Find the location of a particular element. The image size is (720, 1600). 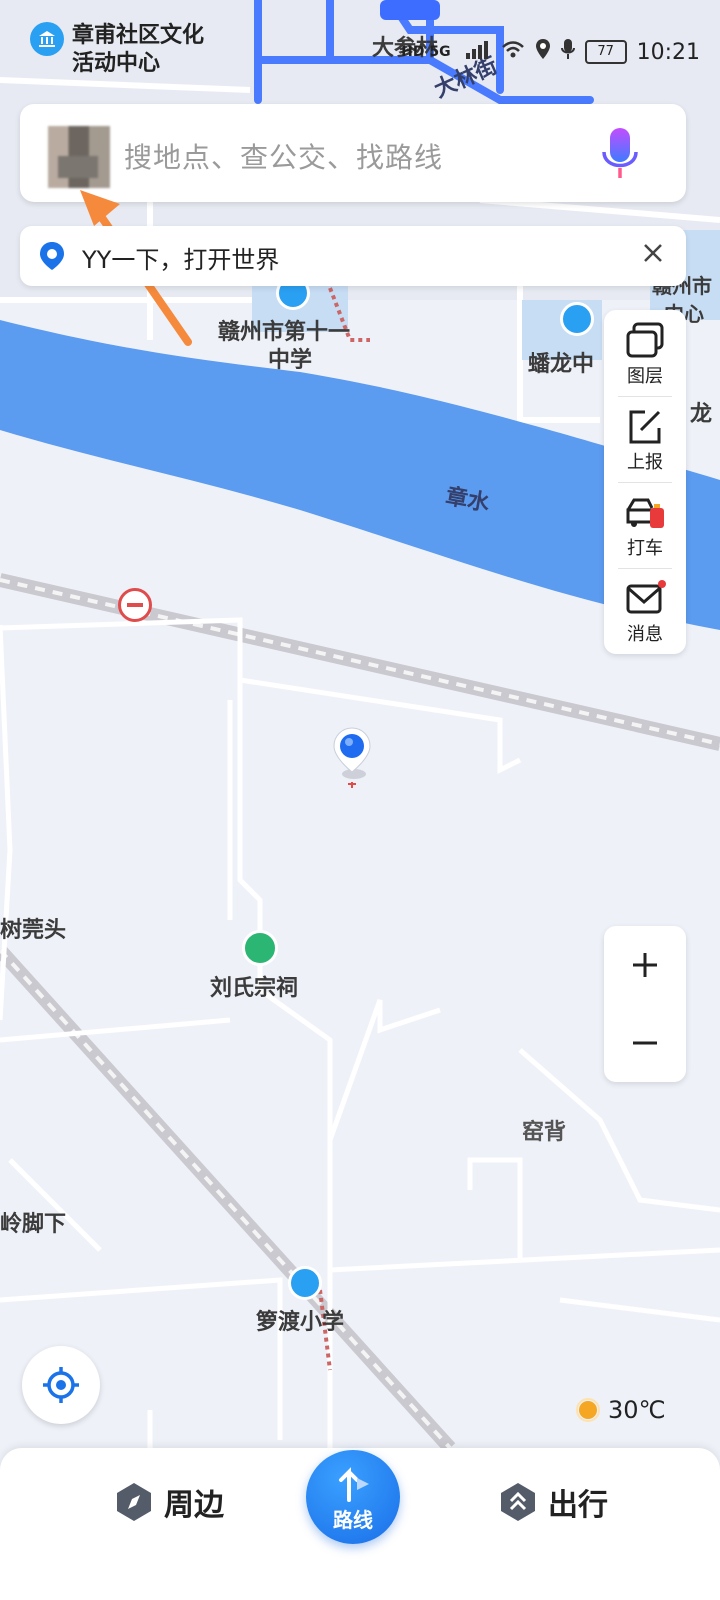

weather-widget: 30℃ is located at coordinates (621, 1410).